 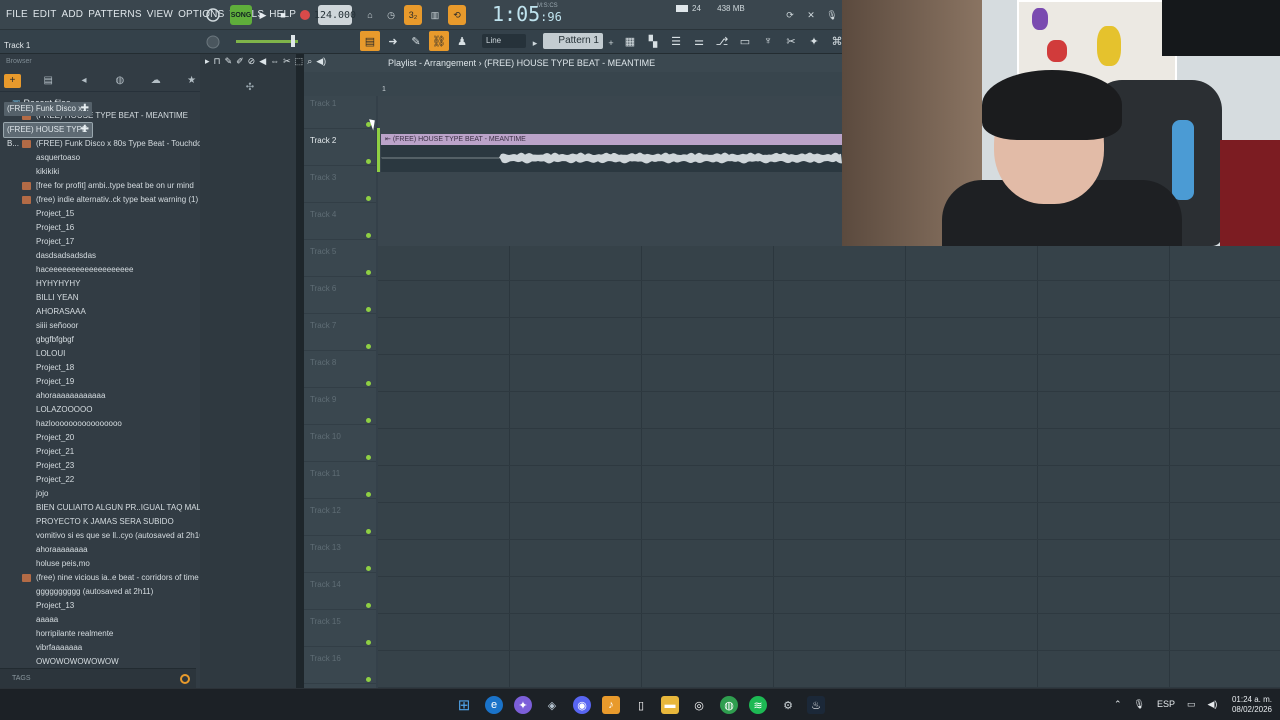 What do you see at coordinates (111, 396) in the screenshot?
I see `recent-file-item: ahoraaaaaaaaaaaa` at bounding box center [111, 396].